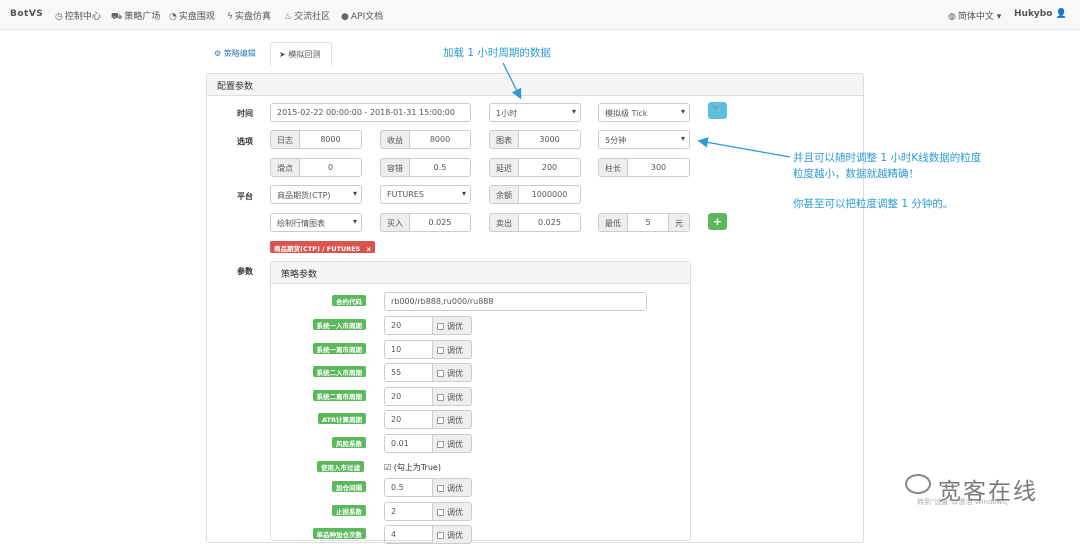 The width and height of the screenshot is (1080, 544). What do you see at coordinates (856, 174) in the screenshot?
I see `annotation-granularity-2: 粒度越小，数据就越精确！` at bounding box center [856, 174].